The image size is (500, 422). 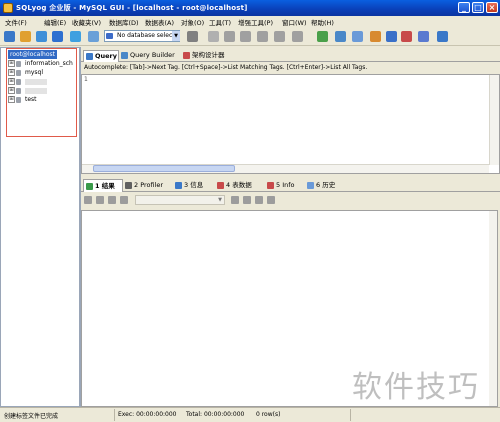 What do you see at coordinates (41, 36) in the screenshot?
I see `execute-icon` at bounding box center [41, 36].